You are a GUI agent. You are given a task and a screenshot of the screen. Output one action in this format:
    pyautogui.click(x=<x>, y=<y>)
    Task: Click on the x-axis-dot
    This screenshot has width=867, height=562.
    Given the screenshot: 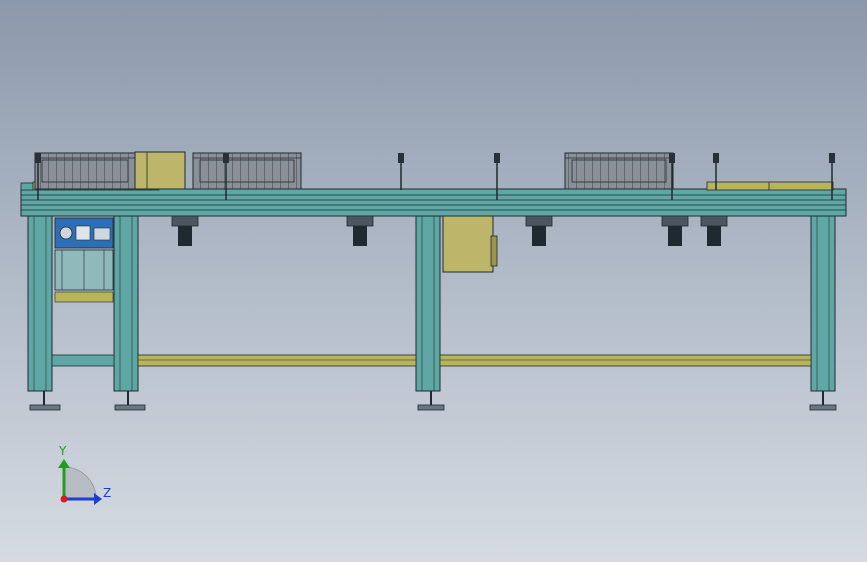 What is the action you would take?
    pyautogui.click(x=64, y=499)
    